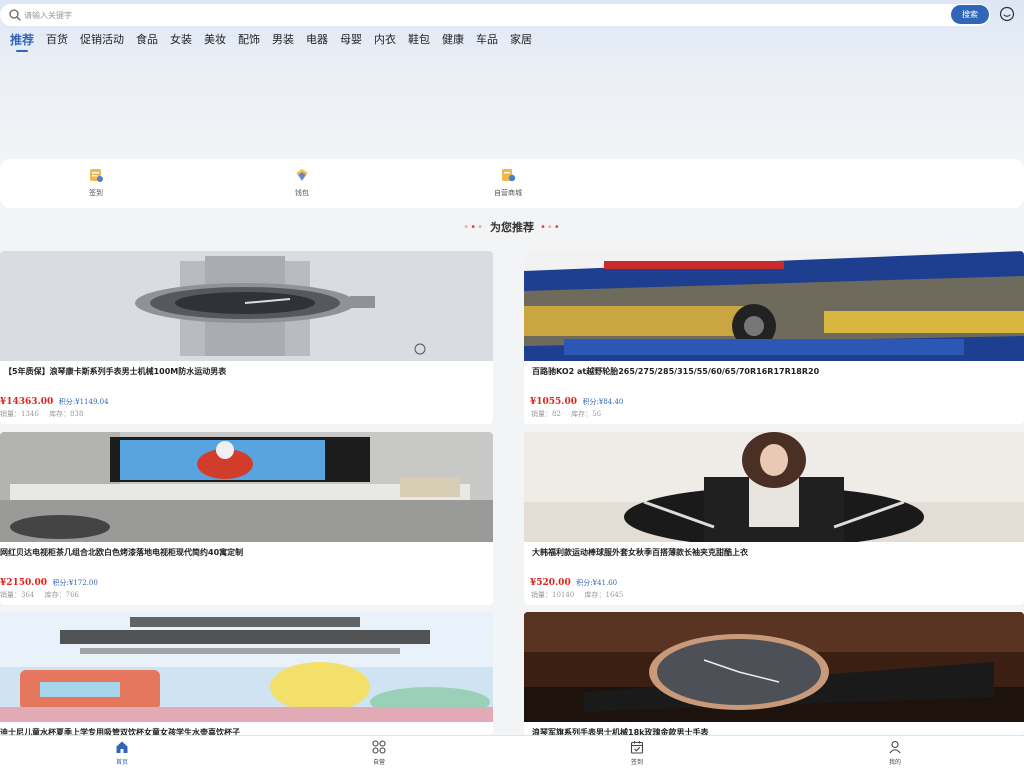 The height and width of the screenshot is (770, 1024). What do you see at coordinates (604, 595) in the screenshot?
I see `product-stock: 库存：1645` at bounding box center [604, 595].